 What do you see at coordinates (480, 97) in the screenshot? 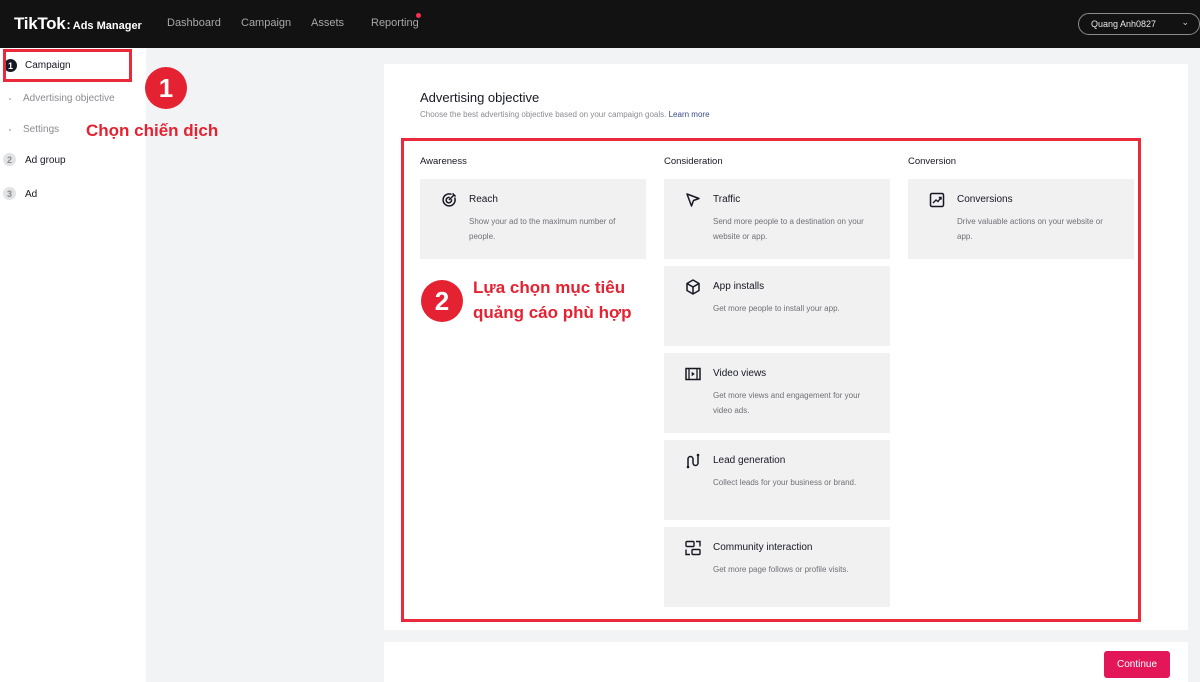
I see `page-title: Advertising objective` at bounding box center [480, 97].